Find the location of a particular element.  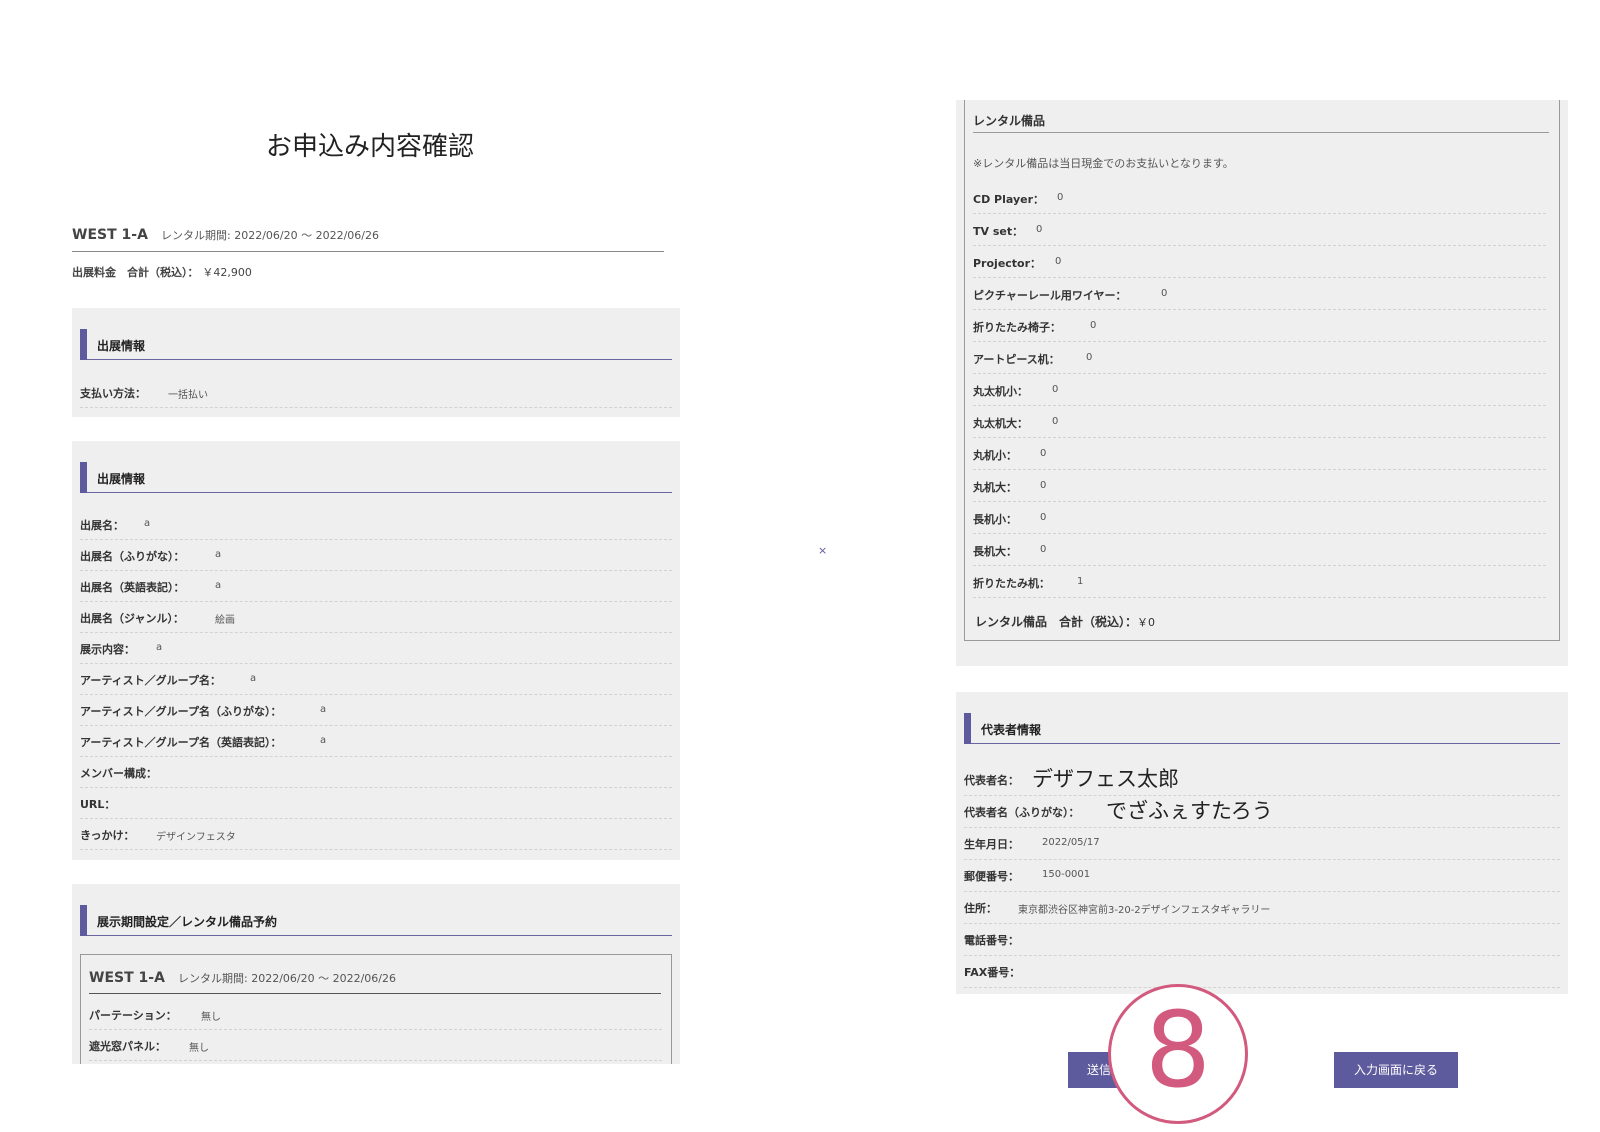

list-item: 長机大： 0 is located at coordinates (1259, 550).